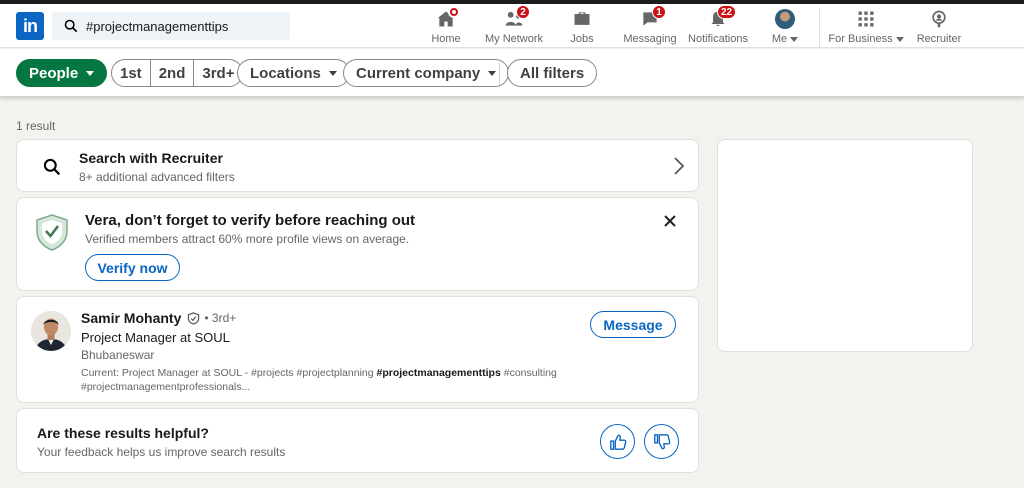  Describe the element at coordinates (446, 39) in the screenshot. I see `nav-home-label: Home` at that location.